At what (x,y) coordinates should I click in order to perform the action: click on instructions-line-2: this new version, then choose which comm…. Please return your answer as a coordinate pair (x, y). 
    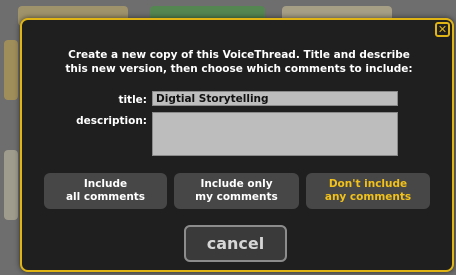
    Looking at the image, I should click on (239, 69).